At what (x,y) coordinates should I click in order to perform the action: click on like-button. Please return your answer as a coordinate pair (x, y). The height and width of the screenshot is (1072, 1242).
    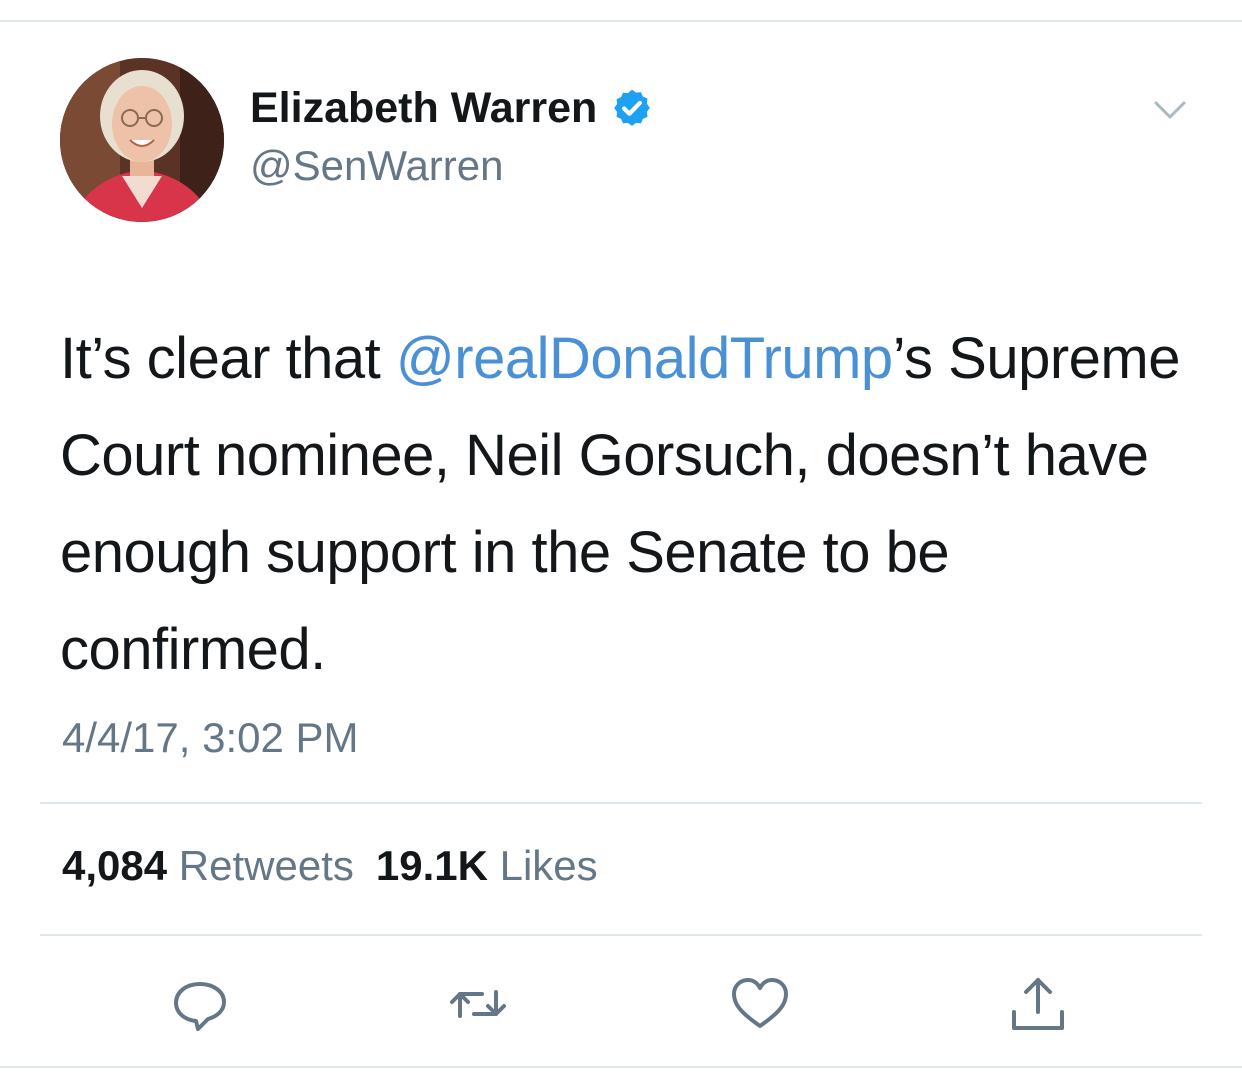
    Looking at the image, I should click on (760, 1004).